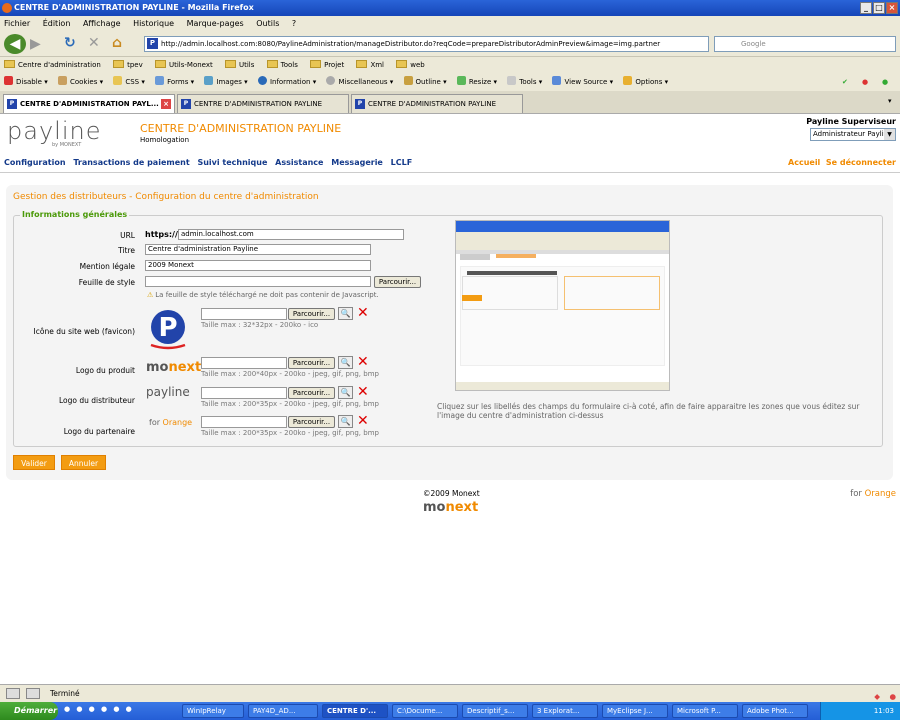  What do you see at coordinates (299, 162) in the screenshot?
I see `menu-assistance: Assistance` at bounding box center [299, 162].